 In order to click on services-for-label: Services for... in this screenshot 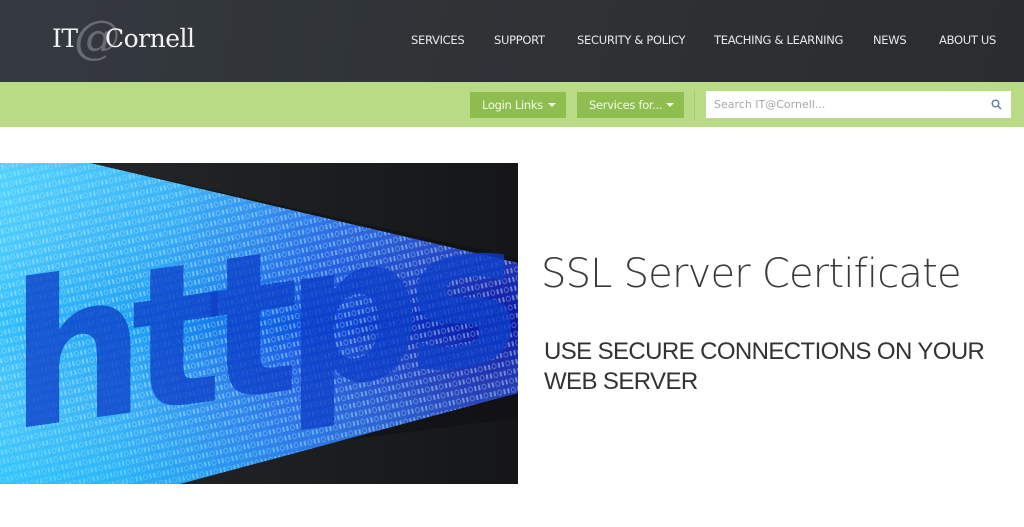, I will do `click(626, 105)`.